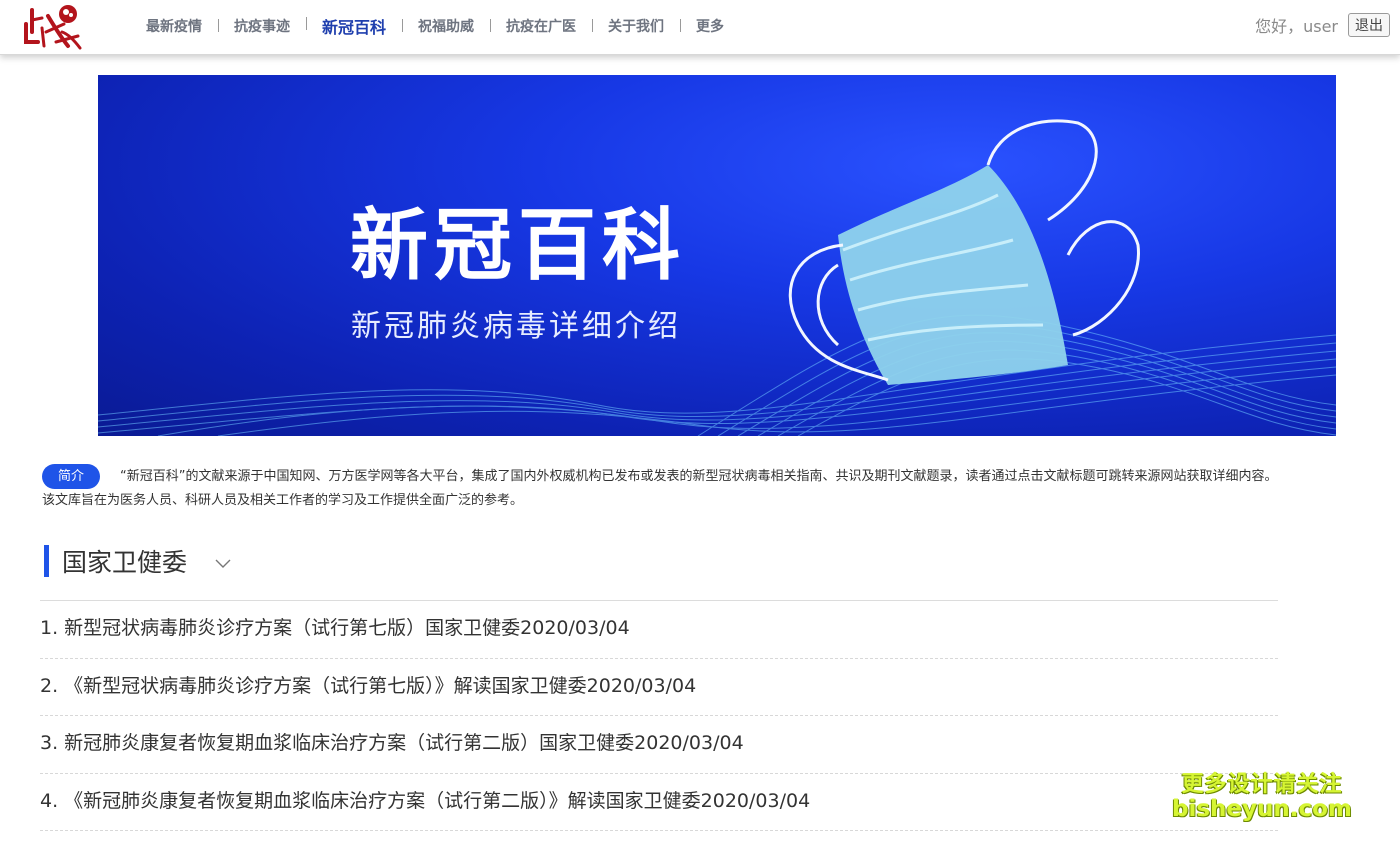 Image resolution: width=1400 pixels, height=844 pixels. What do you see at coordinates (125, 562) in the screenshot?
I see `section-title: 国家卫健委` at bounding box center [125, 562].